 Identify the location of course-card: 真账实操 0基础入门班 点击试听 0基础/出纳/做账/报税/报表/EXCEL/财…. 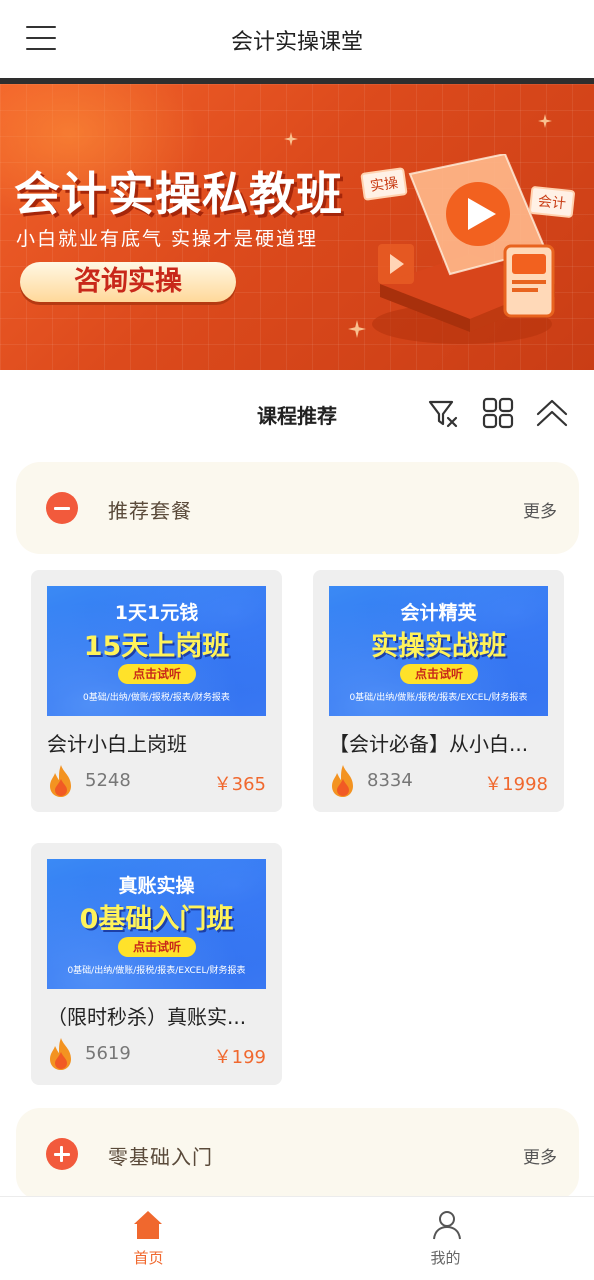
(156, 964).